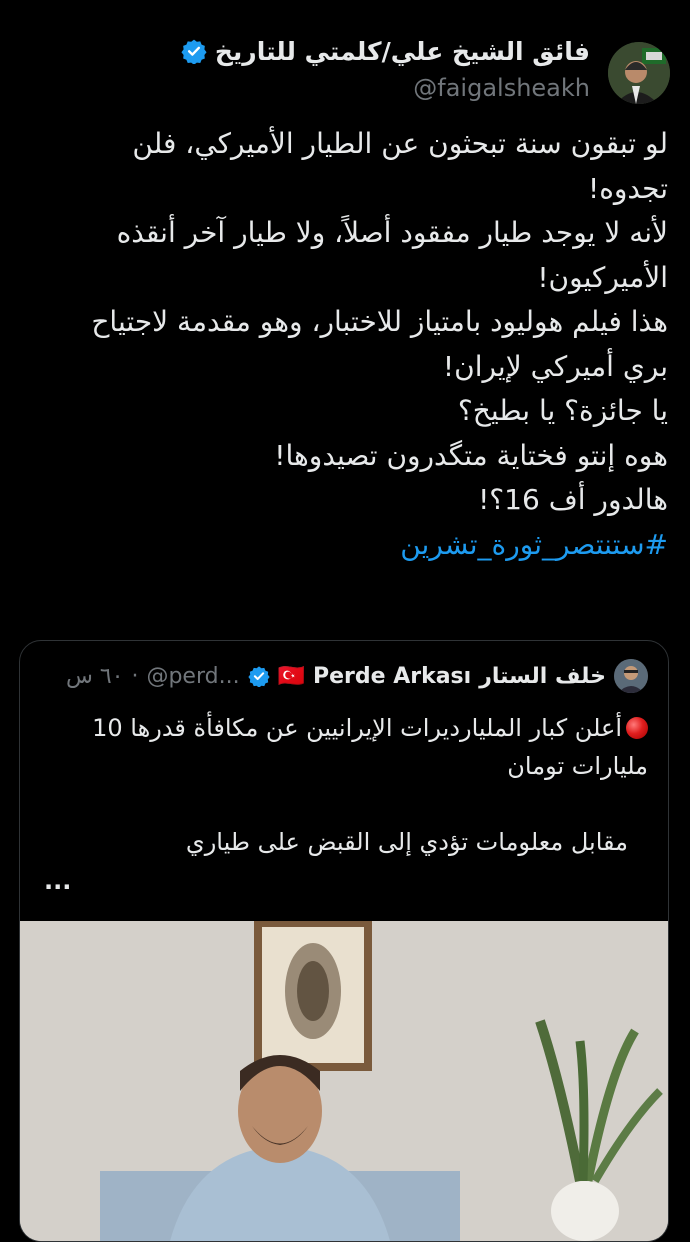  What do you see at coordinates (631, 676) in the screenshot?
I see `quoted-author-avatar` at bounding box center [631, 676].